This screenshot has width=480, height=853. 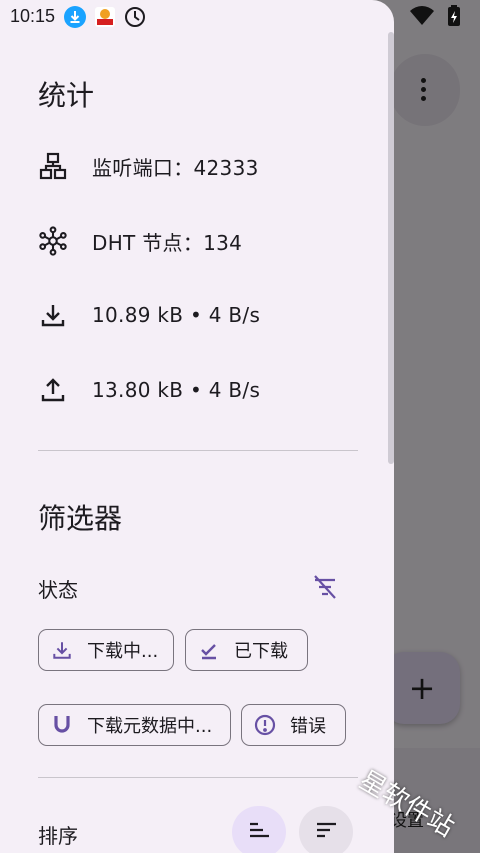 I want to click on status-time: 10:15, so click(x=33, y=16).